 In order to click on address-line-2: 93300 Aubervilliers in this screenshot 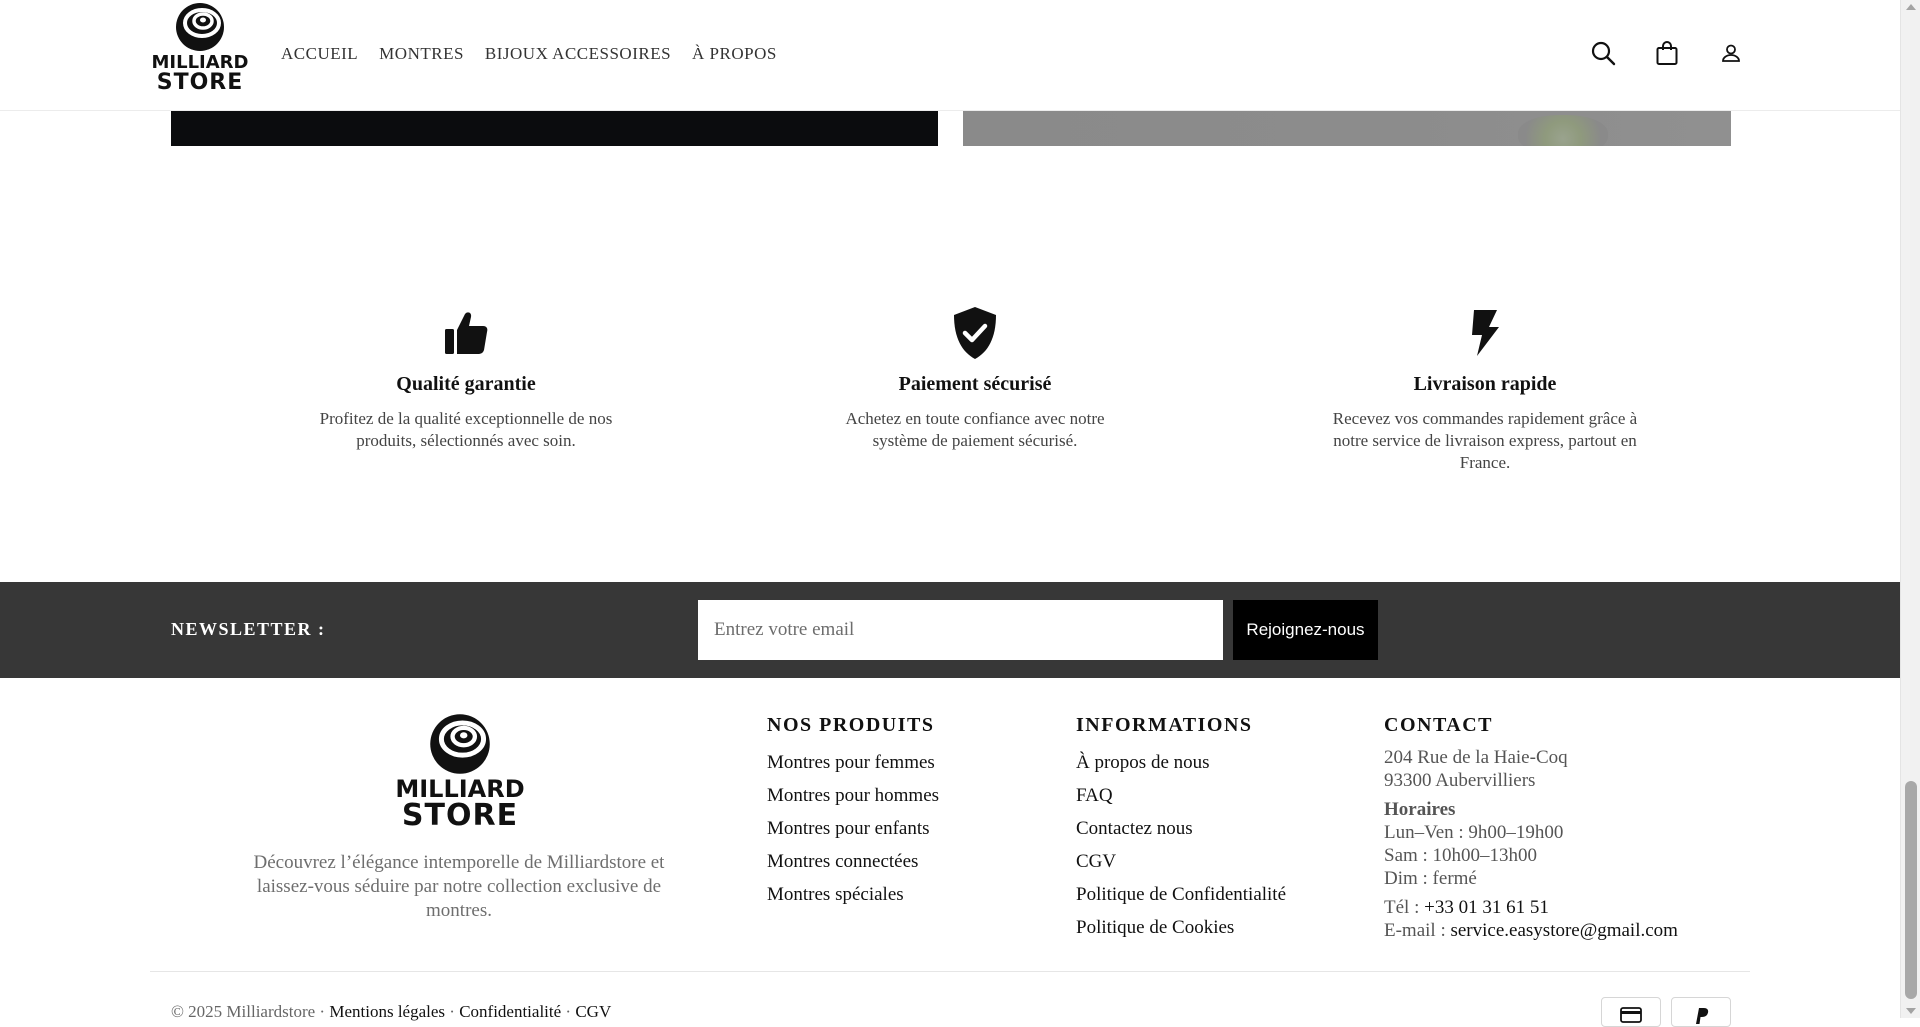, I will do `click(1460, 780)`.